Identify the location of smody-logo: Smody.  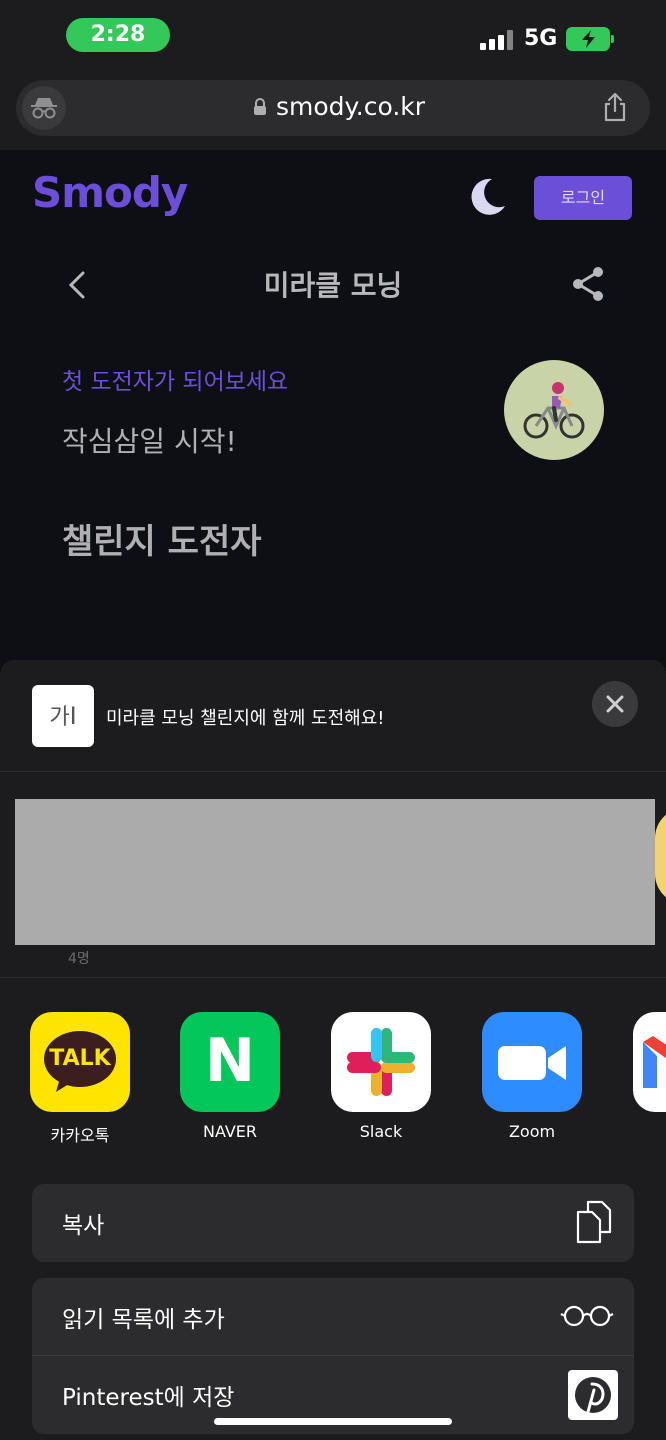
(110, 192).